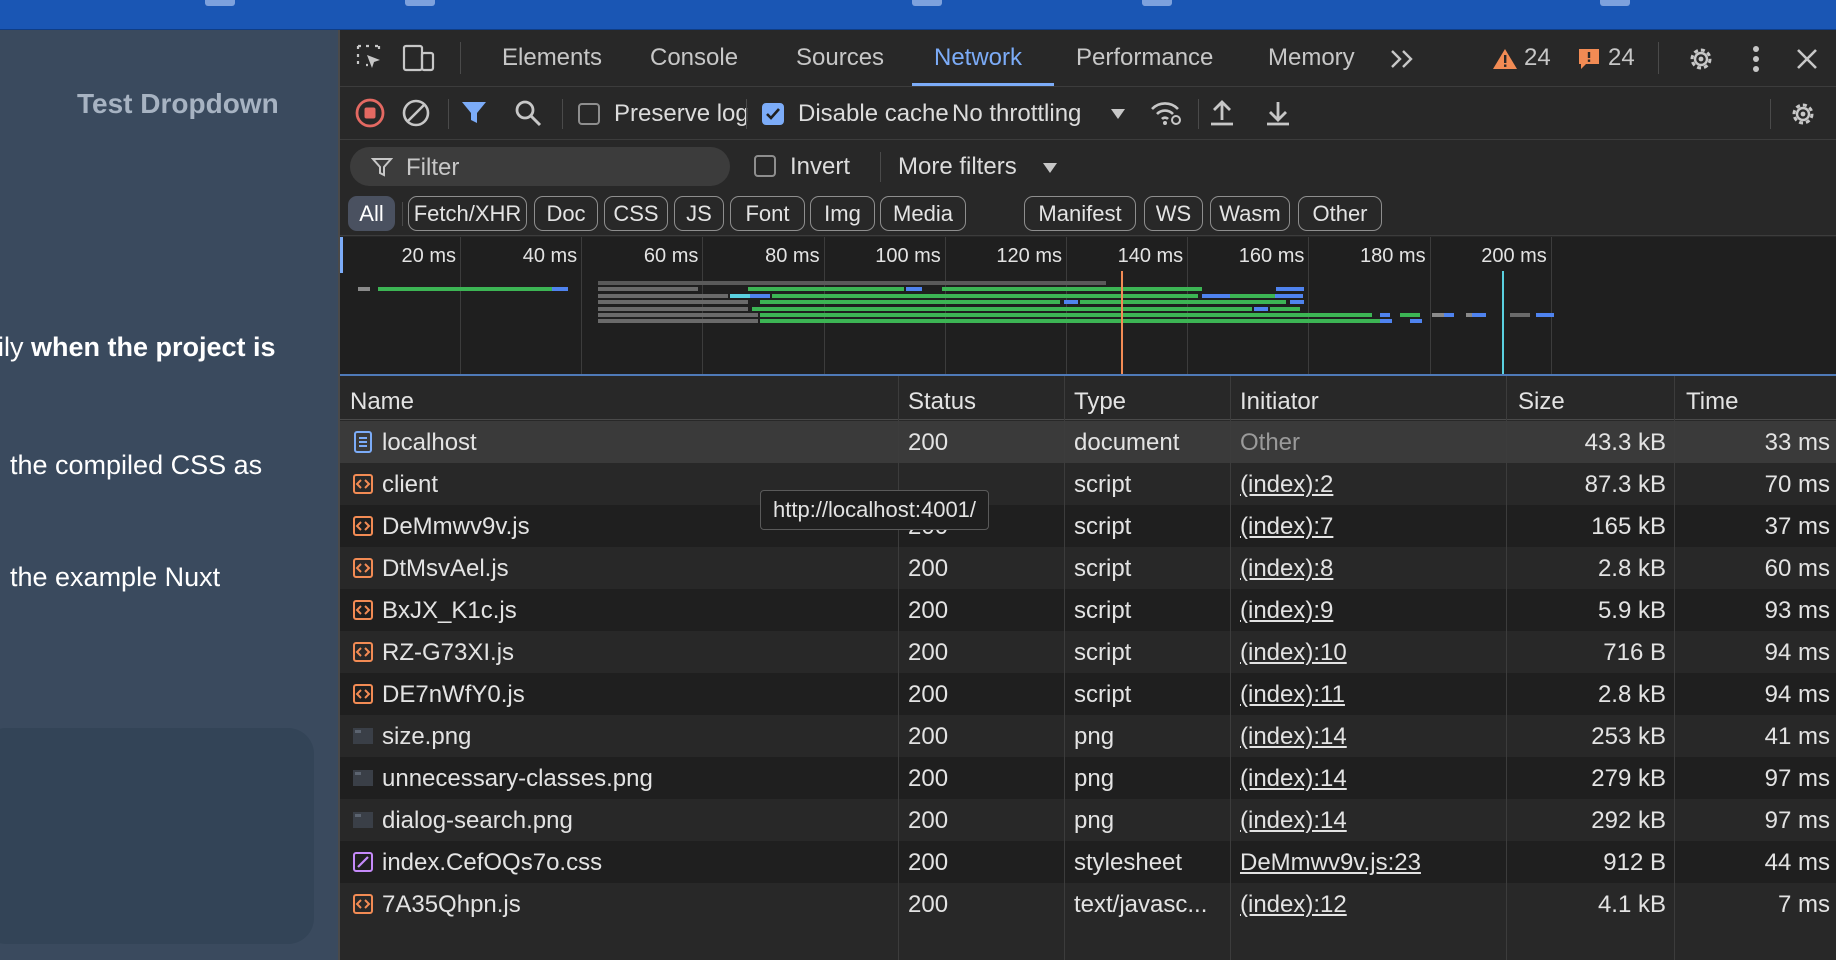 This screenshot has width=1836, height=960. I want to click on table-row: DtMsvAel.js 200 script (index):8 2.8 kB 60 ms, so click(1088, 568).